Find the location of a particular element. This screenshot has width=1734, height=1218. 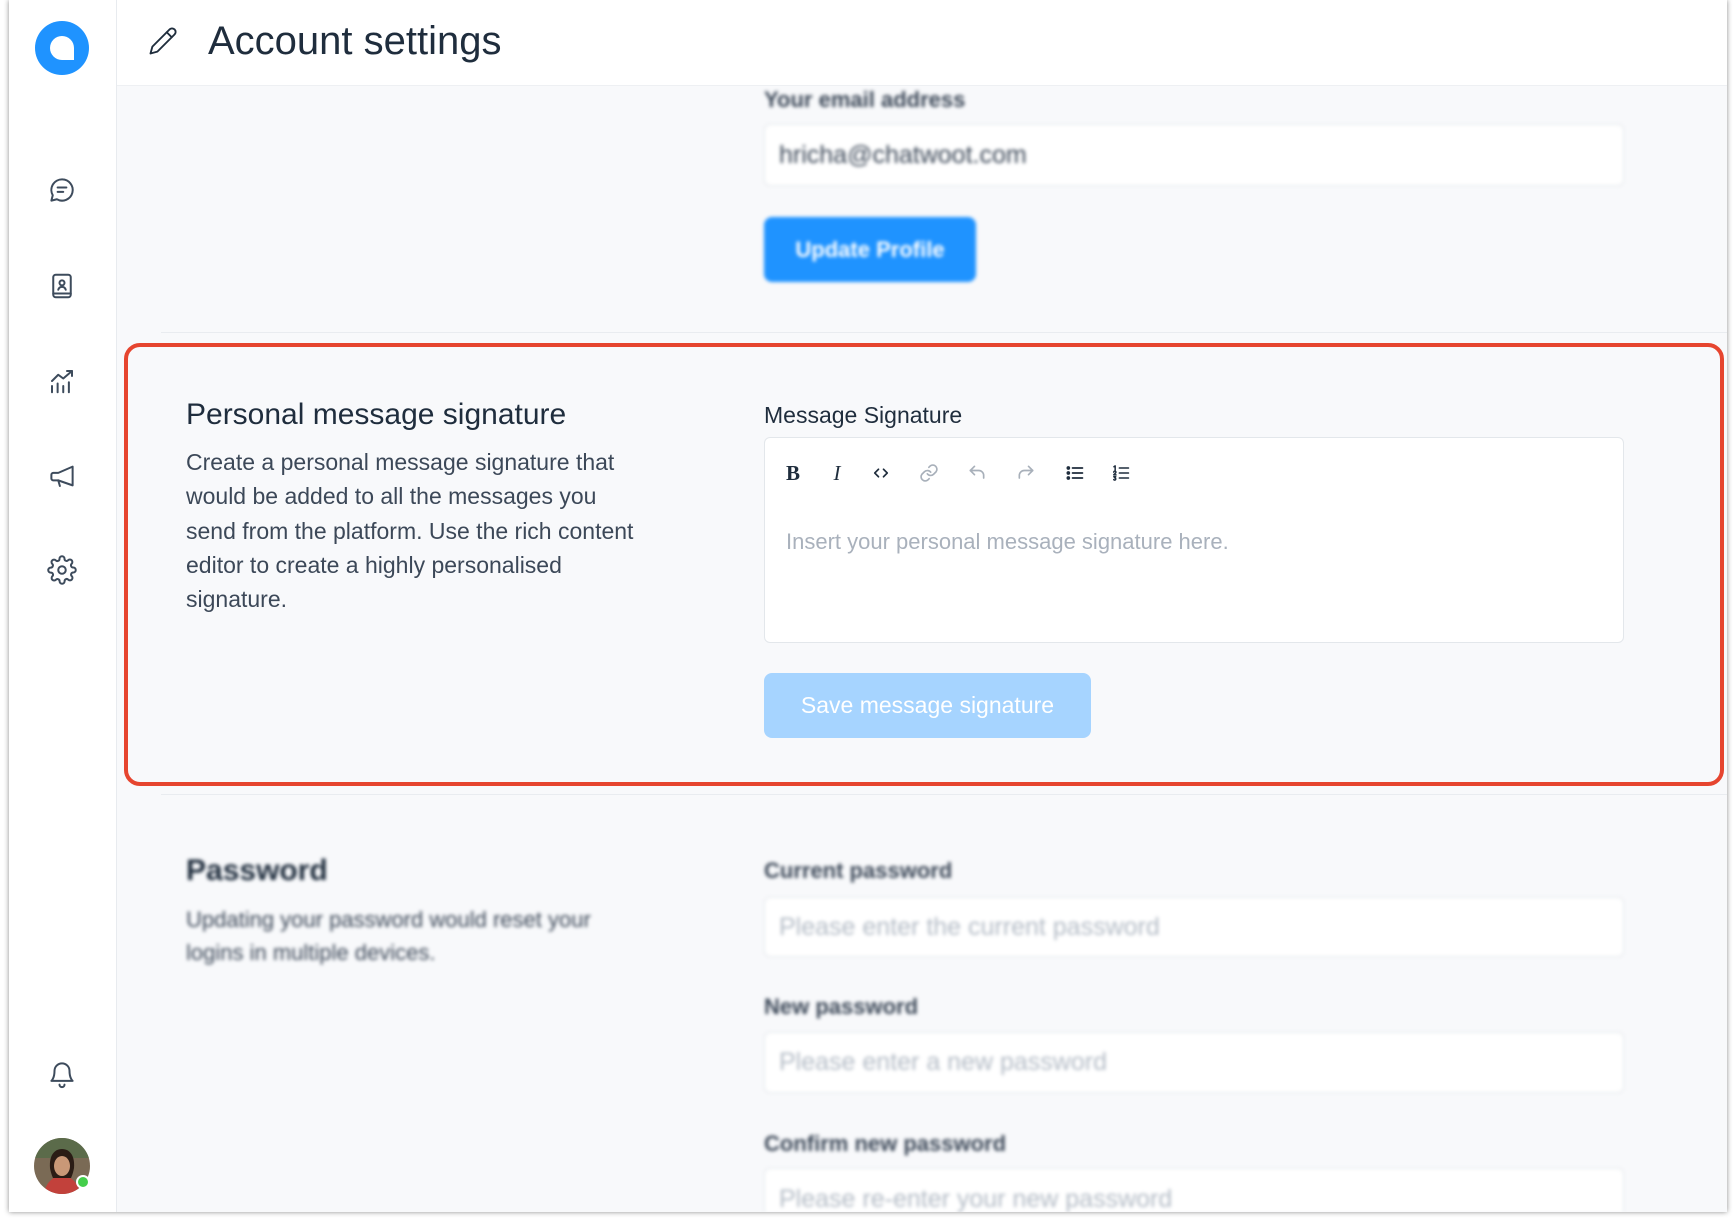

password-description-line: logins in multiple devices. is located at coordinates (311, 952).